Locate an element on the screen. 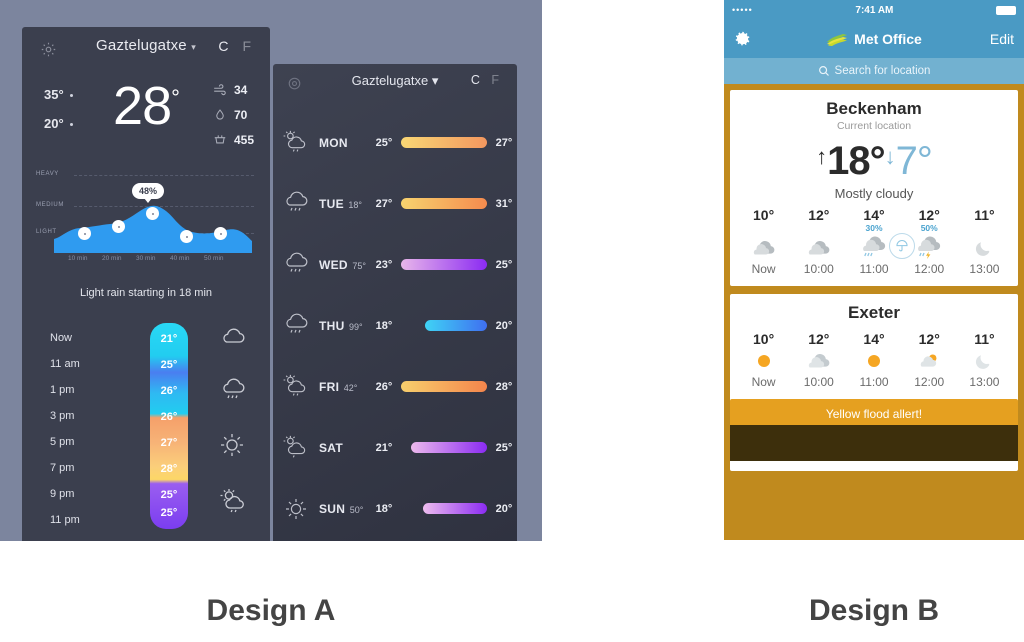  chart-tick: 10 min is located at coordinates (78, 258).